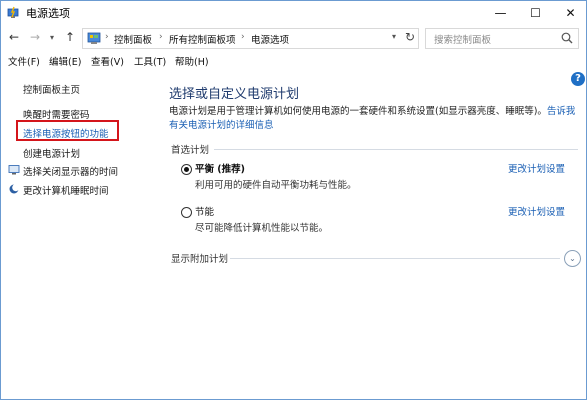 This screenshot has height=400, width=587. What do you see at coordinates (56, 114) in the screenshot?
I see `sidebar-item-wake-password: 唤醒时需要密码` at bounding box center [56, 114].